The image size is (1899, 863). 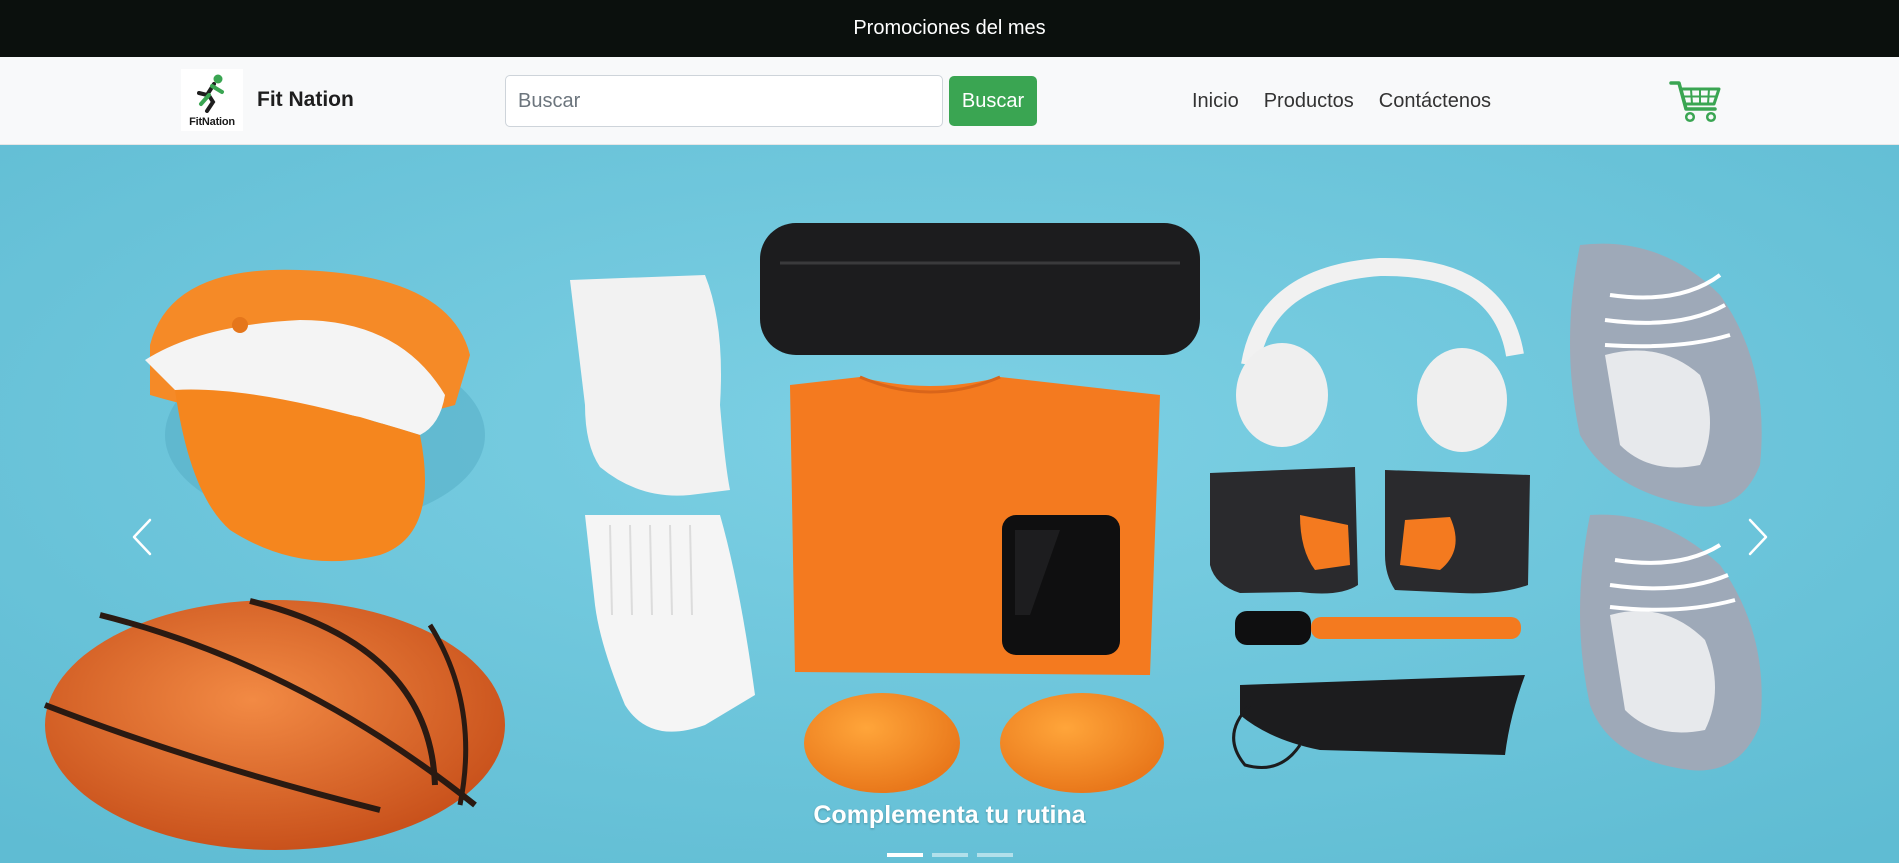 I want to click on promo-bar: Promociones del mes, so click(x=949, y=28).